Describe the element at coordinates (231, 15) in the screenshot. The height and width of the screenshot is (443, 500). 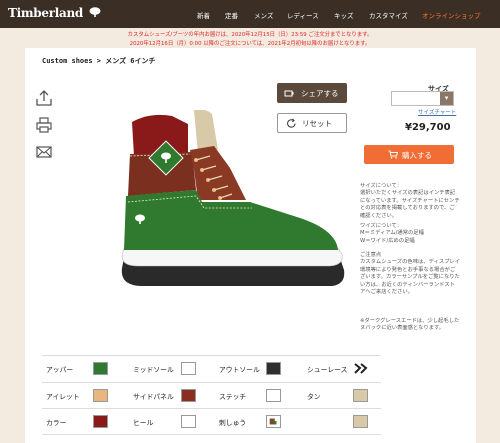
I see `nav-classic: 定番` at that location.